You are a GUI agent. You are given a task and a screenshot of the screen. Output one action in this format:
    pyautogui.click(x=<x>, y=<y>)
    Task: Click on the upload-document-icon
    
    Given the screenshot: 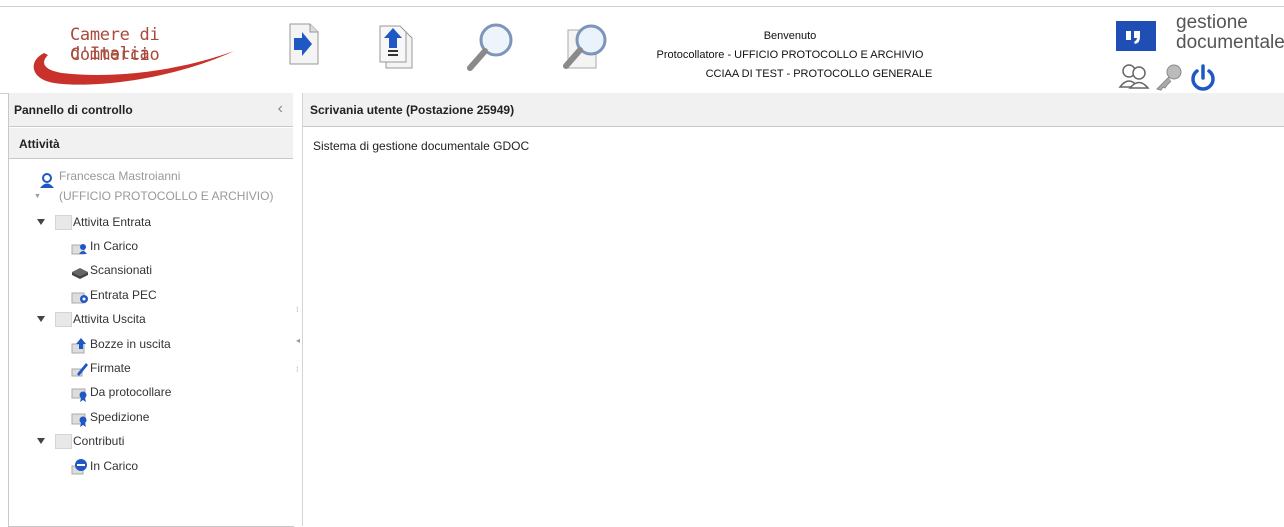 What is the action you would take?
    pyautogui.click(x=402, y=46)
    